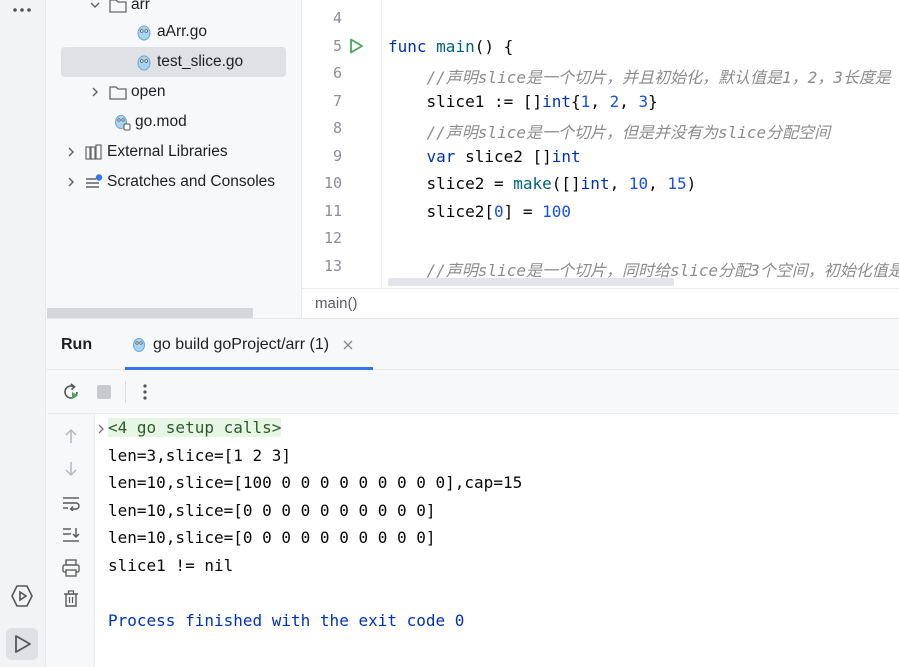 This screenshot has width=899, height=667. What do you see at coordinates (342, 144) in the screenshot?
I see `editor-gutter: 4 5 6 7 8 9 10 11 12 13` at bounding box center [342, 144].